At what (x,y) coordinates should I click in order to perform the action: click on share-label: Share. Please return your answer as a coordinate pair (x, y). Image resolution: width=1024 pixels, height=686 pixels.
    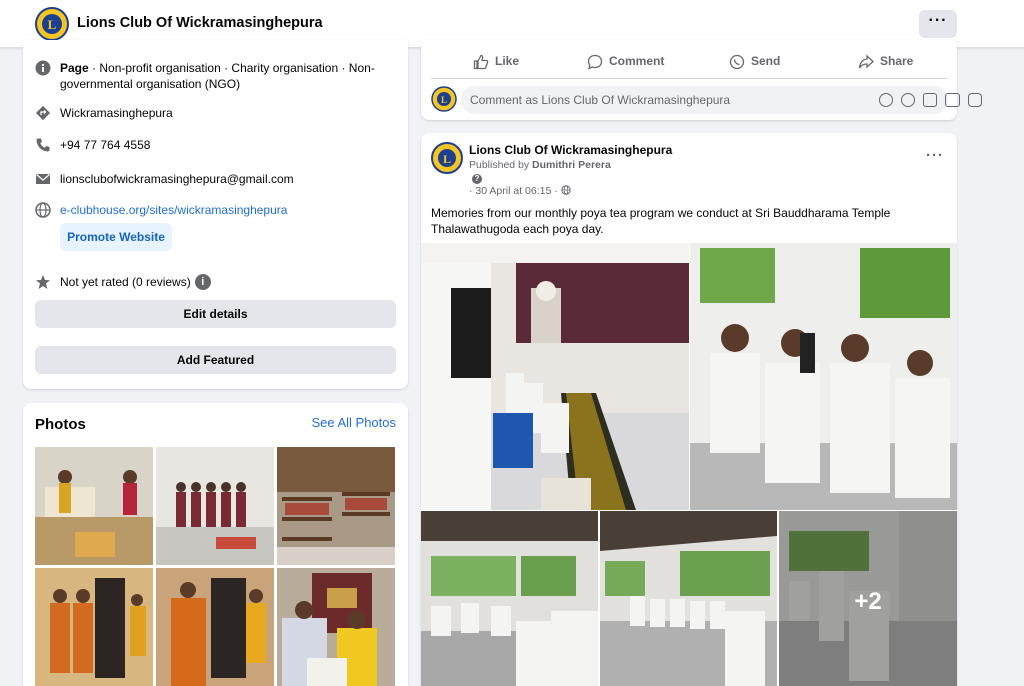
    Looking at the image, I should click on (897, 61).